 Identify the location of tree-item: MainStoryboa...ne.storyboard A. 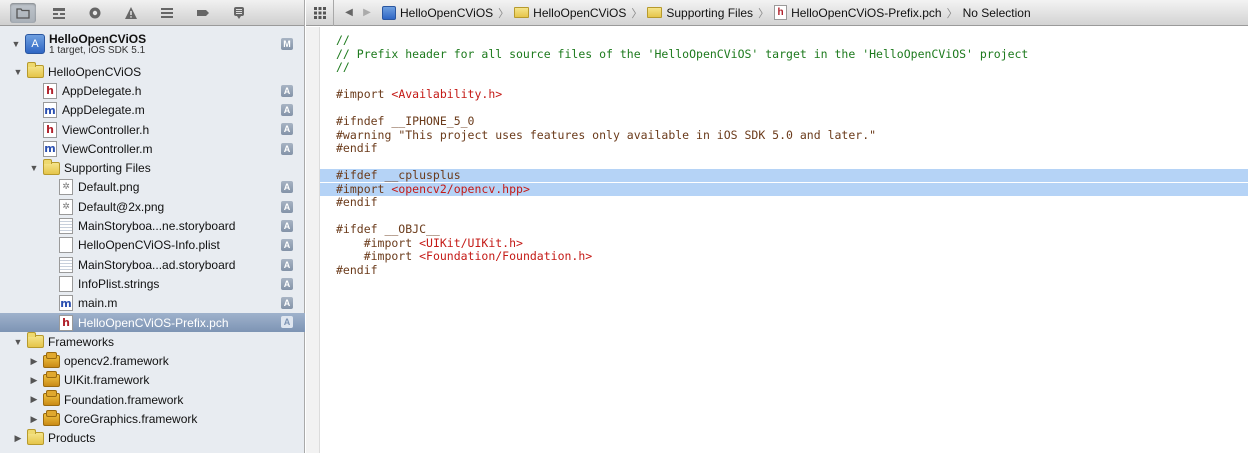
(152, 225).